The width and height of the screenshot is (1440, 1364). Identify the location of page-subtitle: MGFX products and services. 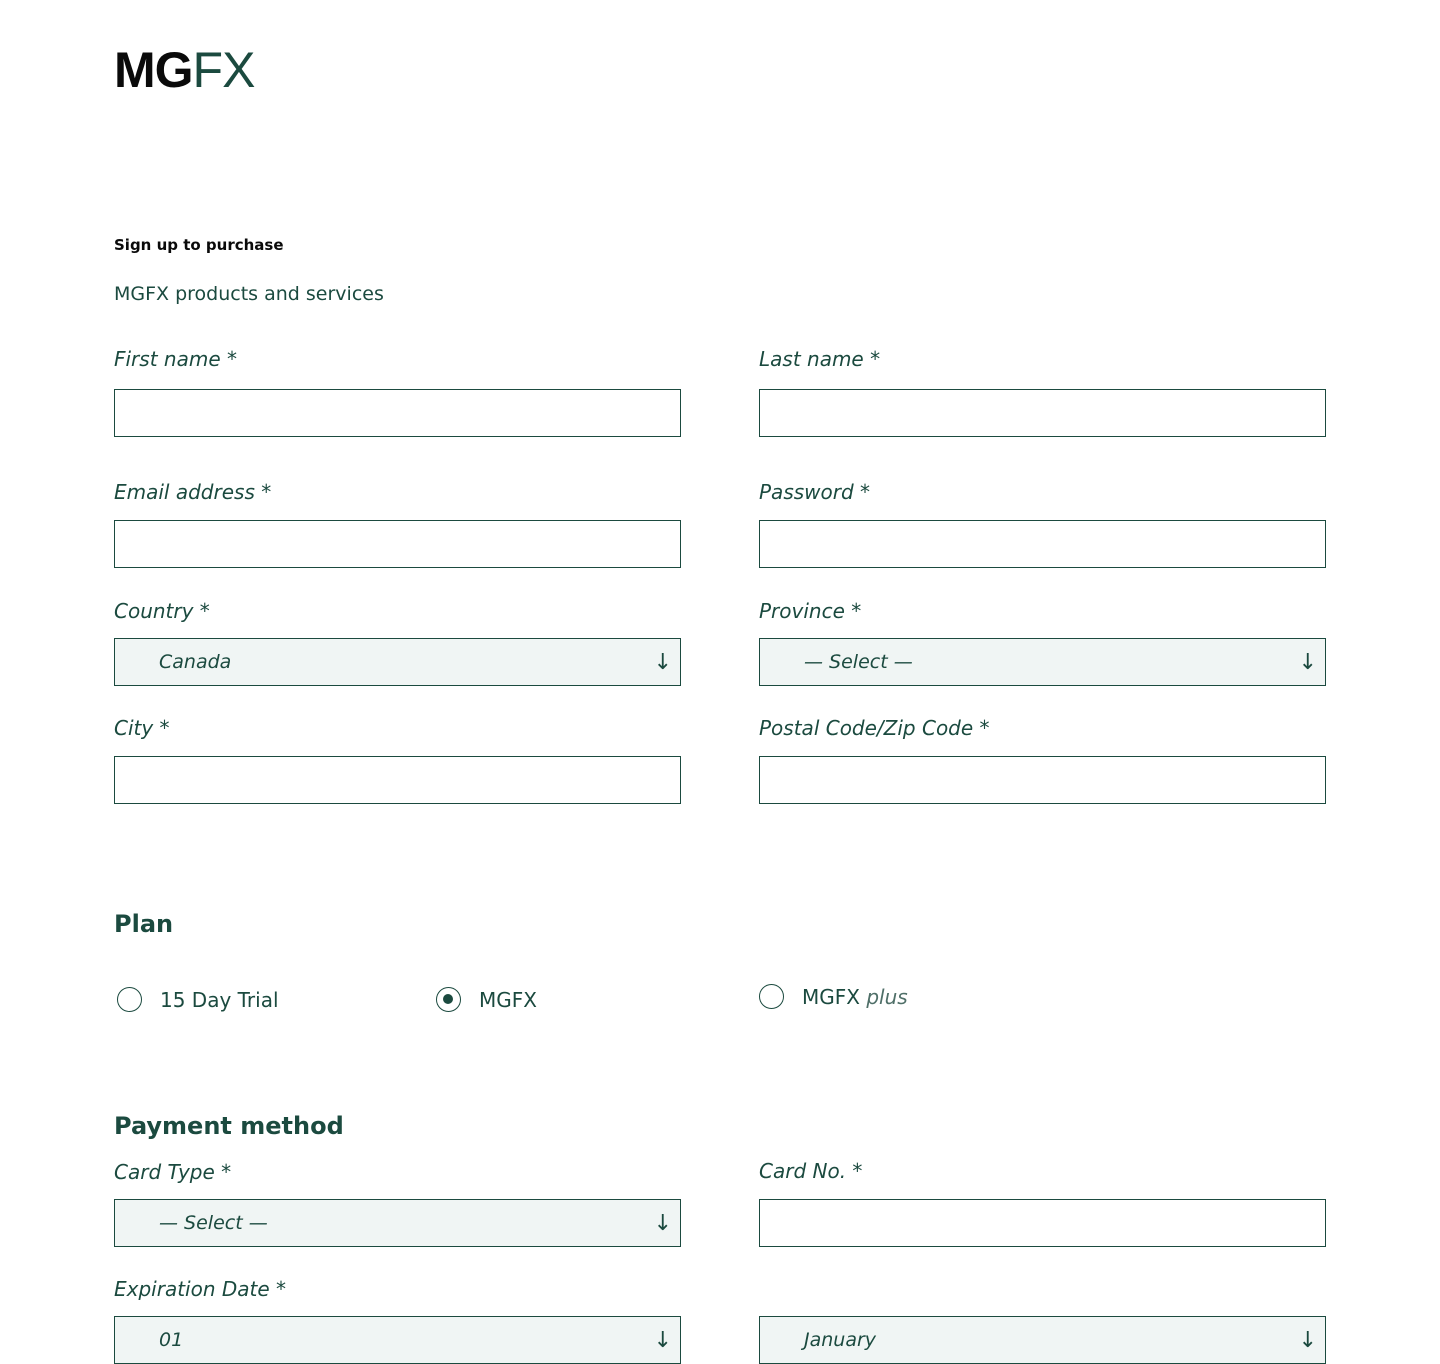
(249, 294).